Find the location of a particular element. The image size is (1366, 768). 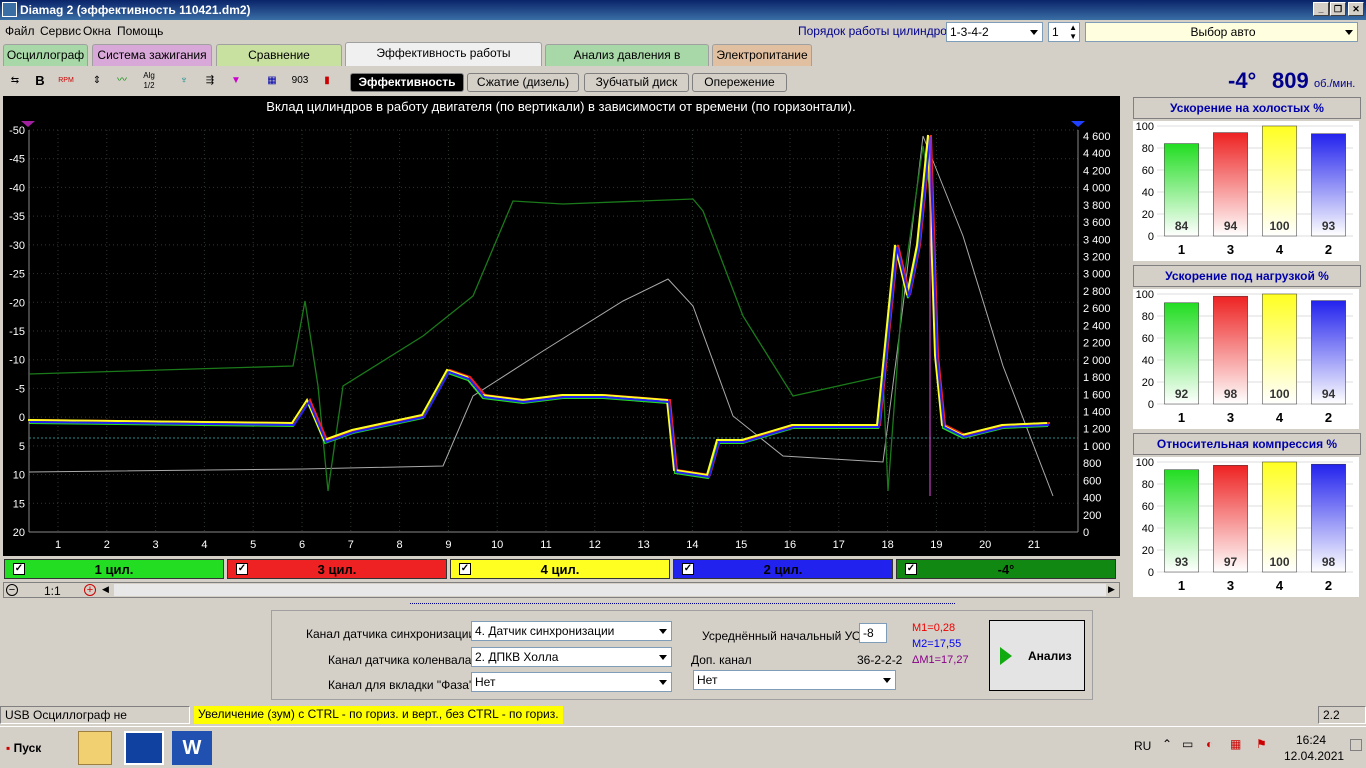

x-tick-label: 13 is located at coordinates (643, 545).